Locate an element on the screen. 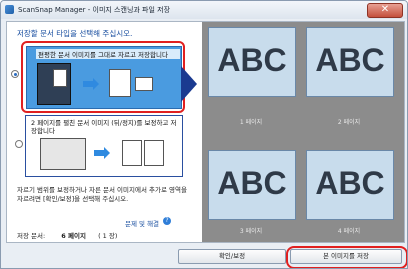 Image resolution: width=408 pixels, height=269 pixels. thumbnail-page-4: ABC is located at coordinates (350, 185).